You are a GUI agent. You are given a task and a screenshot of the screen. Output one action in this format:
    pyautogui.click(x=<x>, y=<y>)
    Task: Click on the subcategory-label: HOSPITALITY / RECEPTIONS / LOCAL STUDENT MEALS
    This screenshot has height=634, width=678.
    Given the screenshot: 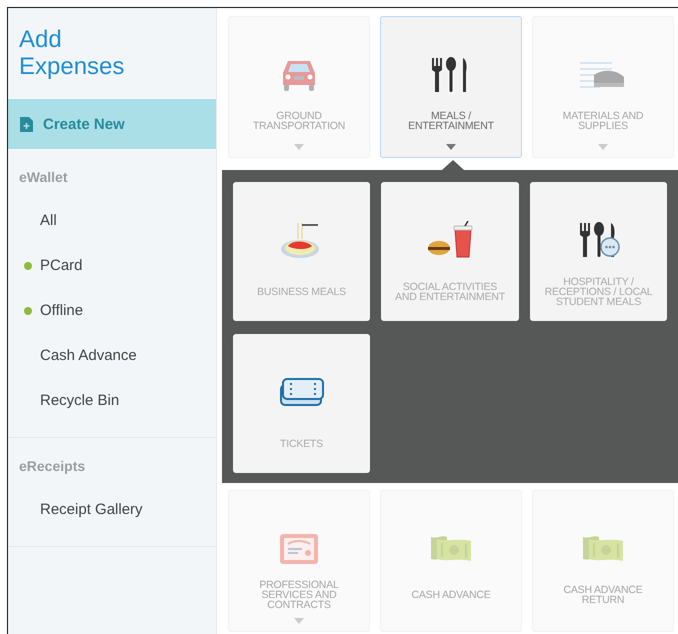 What is the action you would take?
    pyautogui.click(x=599, y=292)
    